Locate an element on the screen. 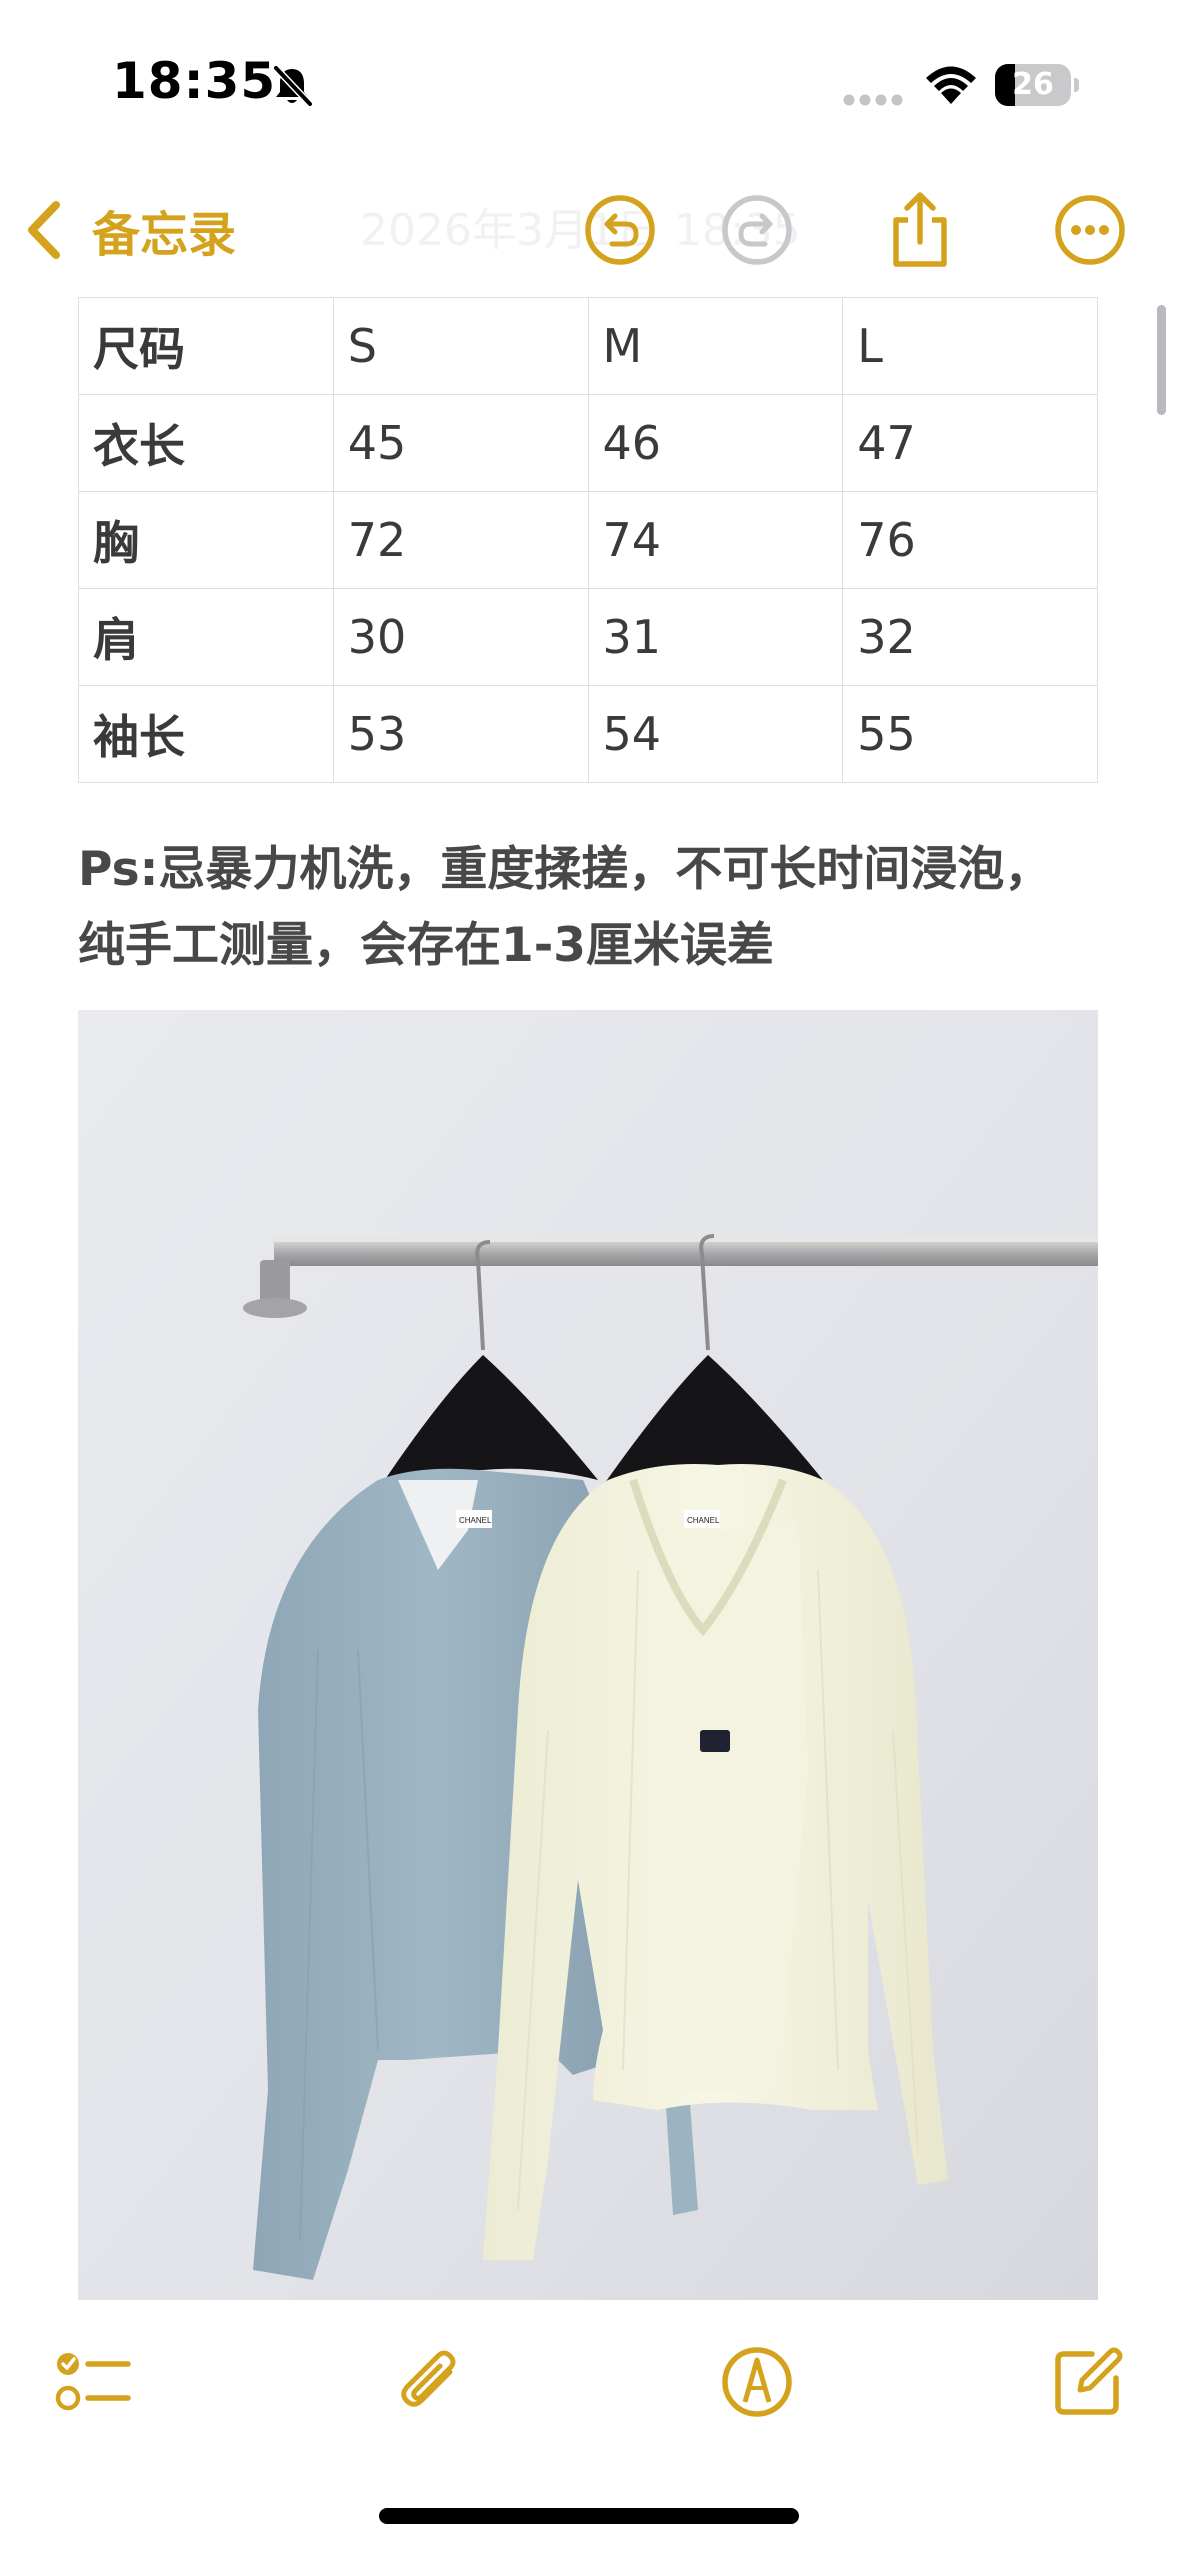  table-cell: 54 is located at coordinates (715, 734).